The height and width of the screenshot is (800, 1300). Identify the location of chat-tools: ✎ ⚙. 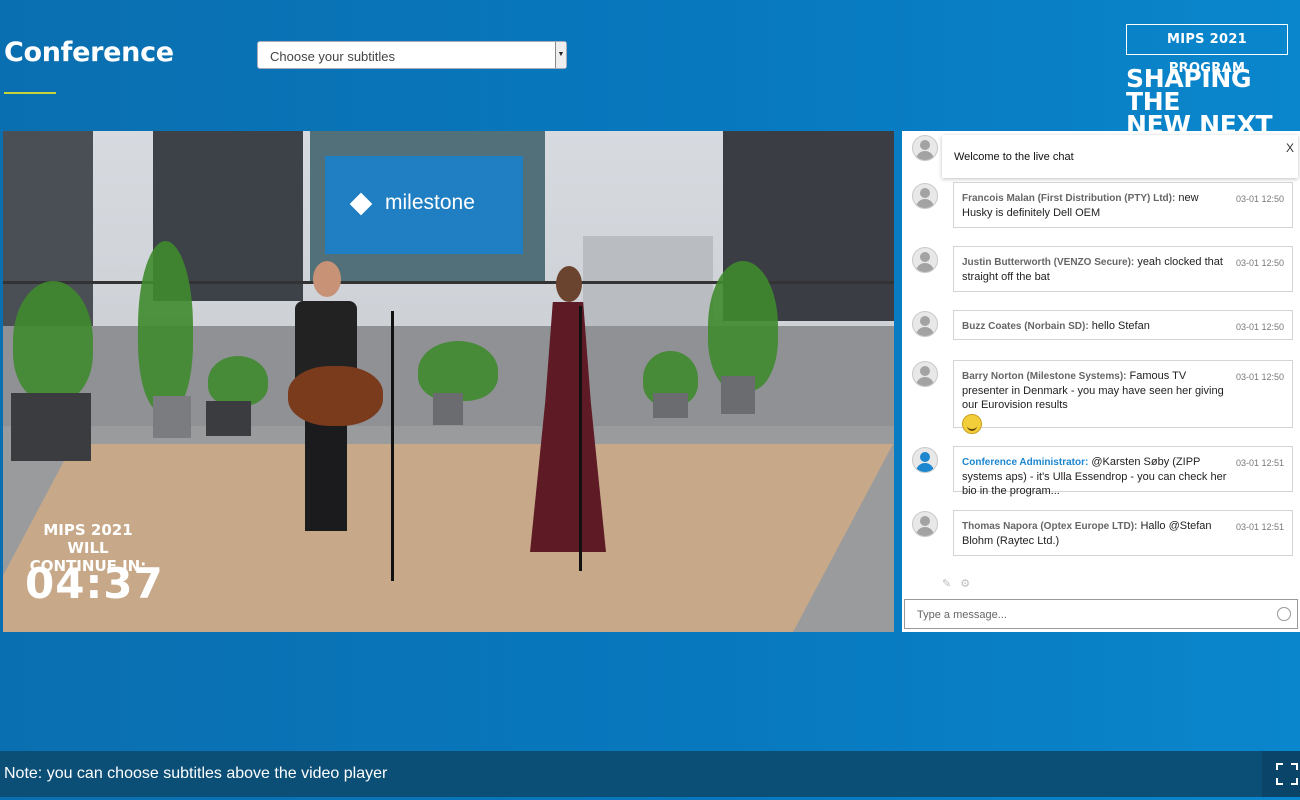
(956, 583).